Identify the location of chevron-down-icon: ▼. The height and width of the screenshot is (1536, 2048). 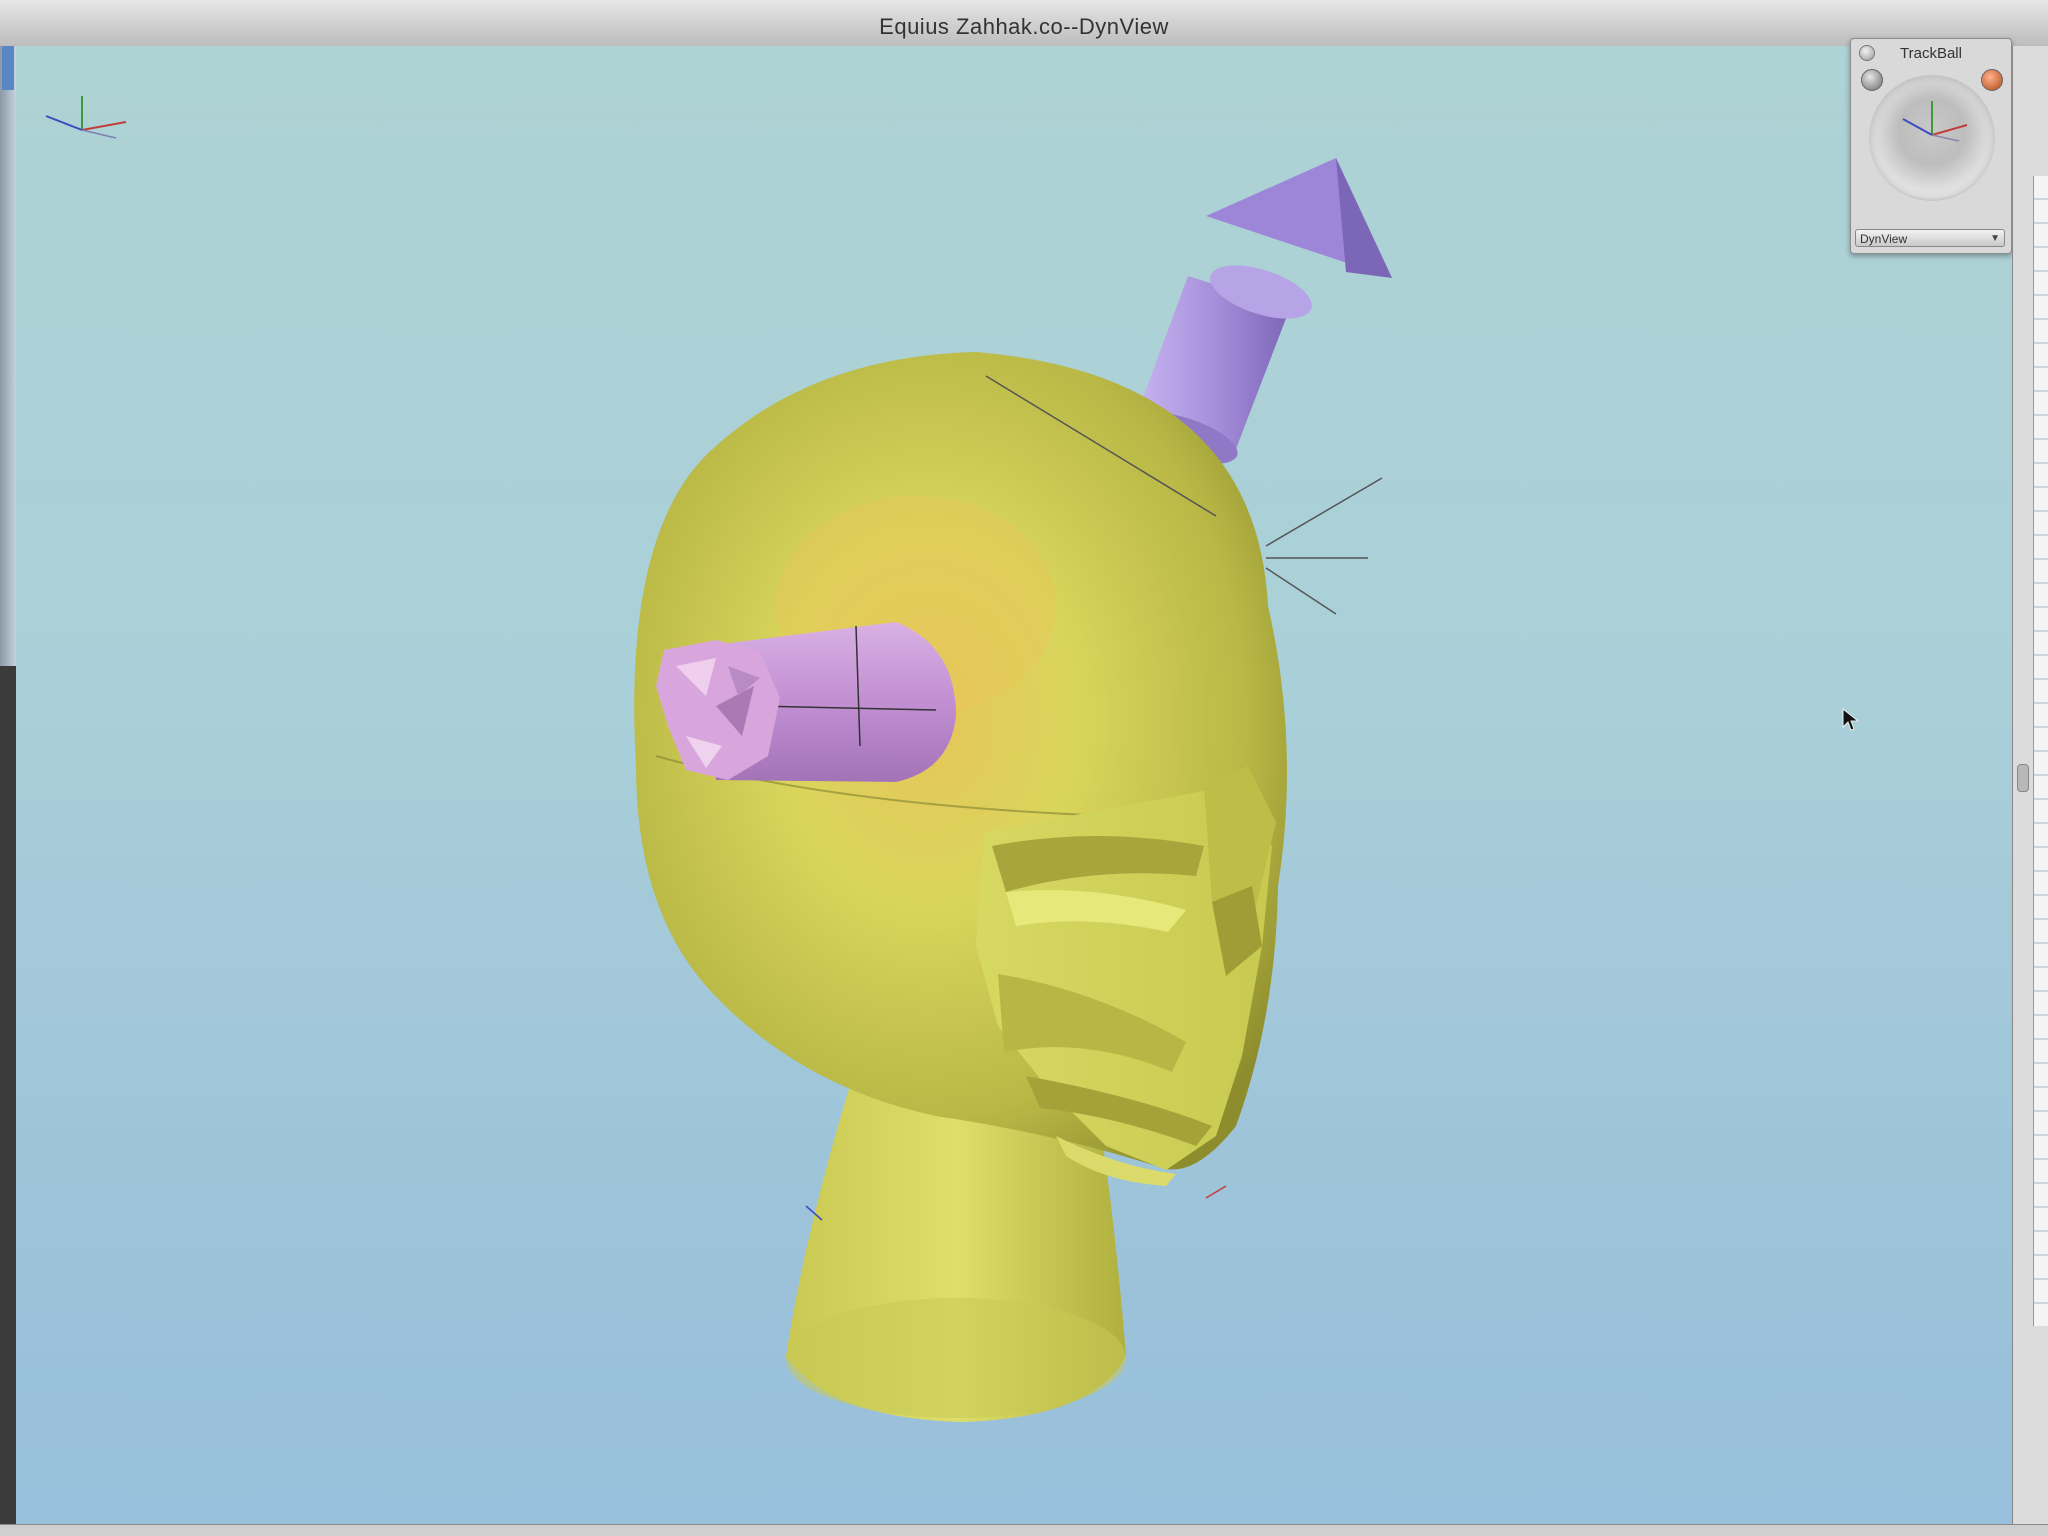
(1995, 238).